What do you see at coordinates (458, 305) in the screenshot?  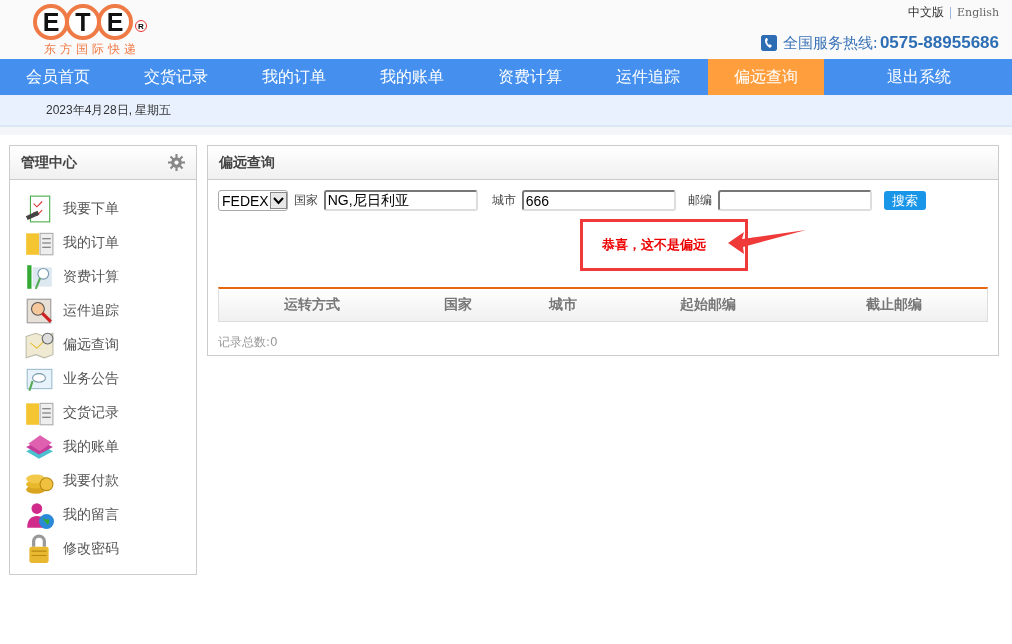 I see `column-header: 国家` at bounding box center [458, 305].